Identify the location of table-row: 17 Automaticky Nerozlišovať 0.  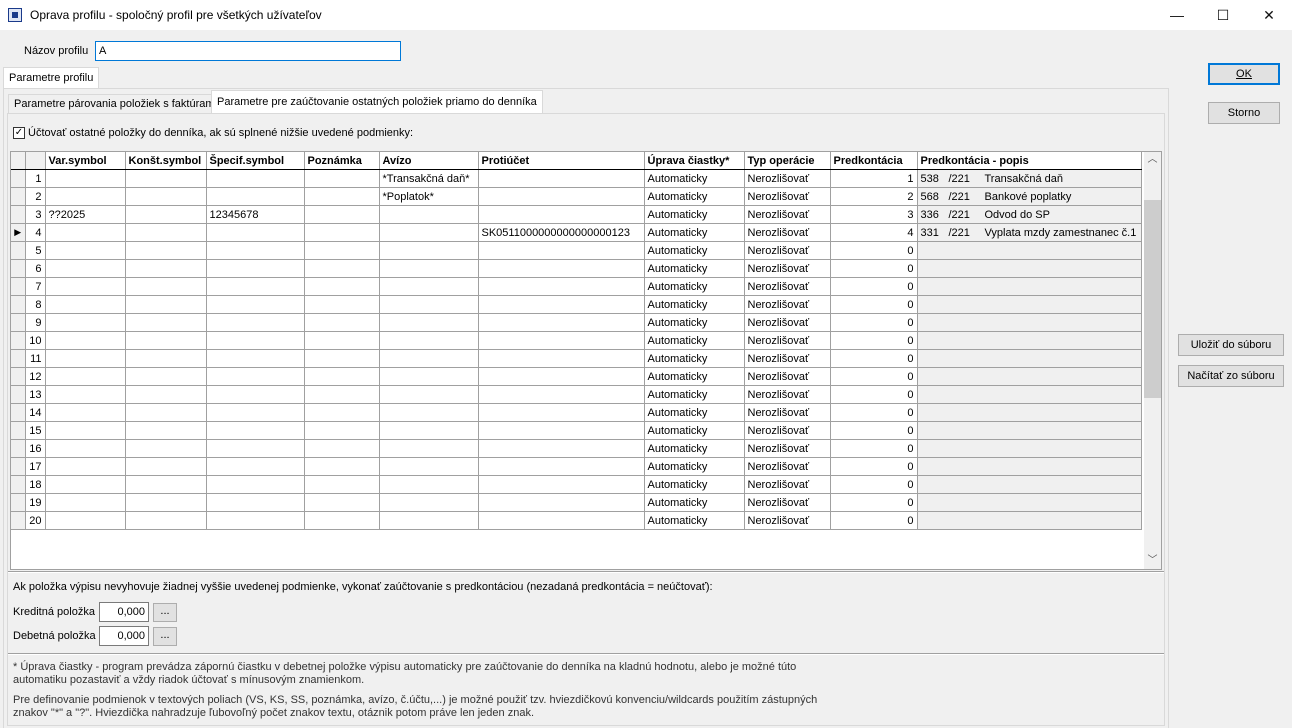
(576, 466).